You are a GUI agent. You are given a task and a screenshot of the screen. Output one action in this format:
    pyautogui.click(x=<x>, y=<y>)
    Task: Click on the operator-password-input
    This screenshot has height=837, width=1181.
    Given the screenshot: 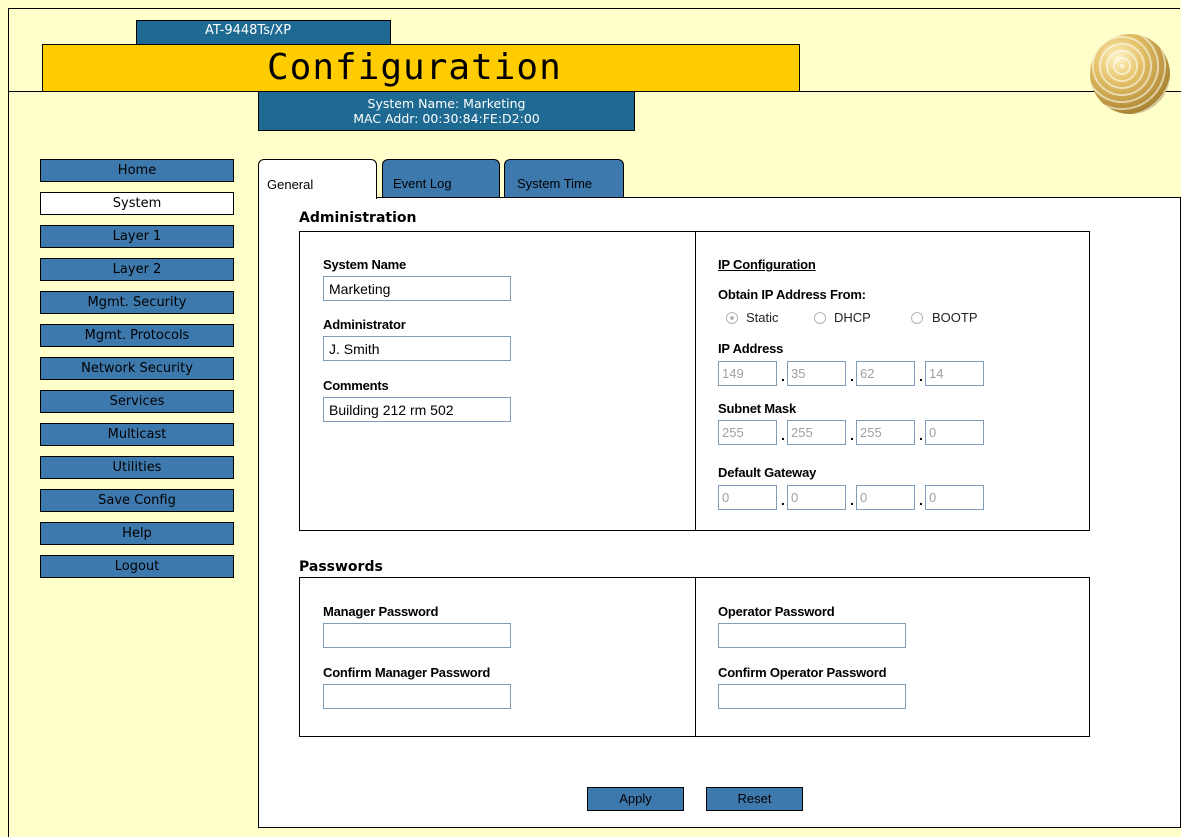 What is the action you would take?
    pyautogui.click(x=812, y=635)
    